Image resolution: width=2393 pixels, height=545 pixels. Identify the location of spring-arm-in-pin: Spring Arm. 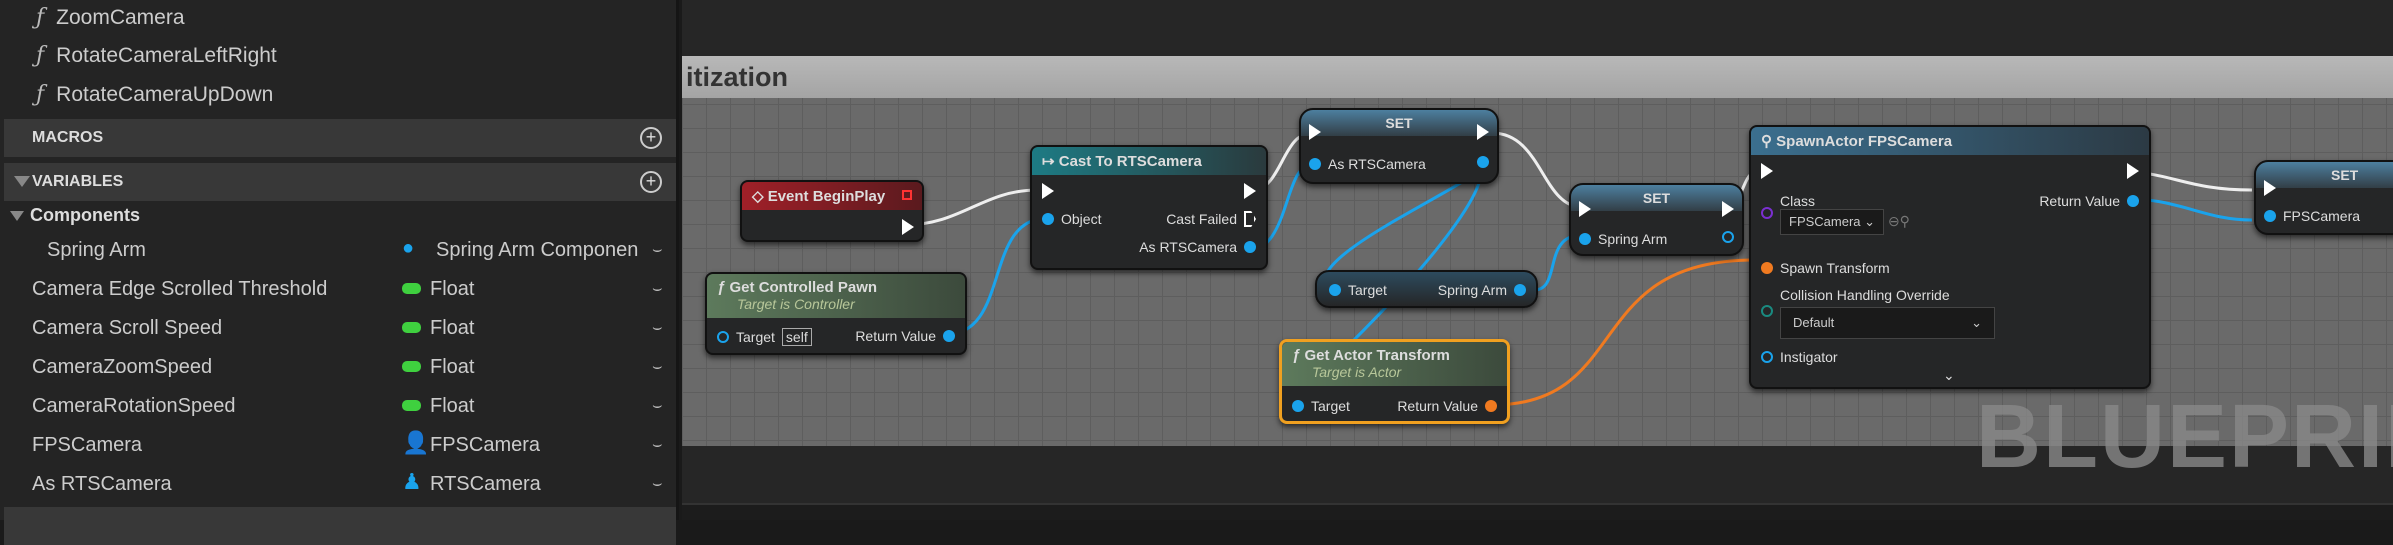
(1623, 239).